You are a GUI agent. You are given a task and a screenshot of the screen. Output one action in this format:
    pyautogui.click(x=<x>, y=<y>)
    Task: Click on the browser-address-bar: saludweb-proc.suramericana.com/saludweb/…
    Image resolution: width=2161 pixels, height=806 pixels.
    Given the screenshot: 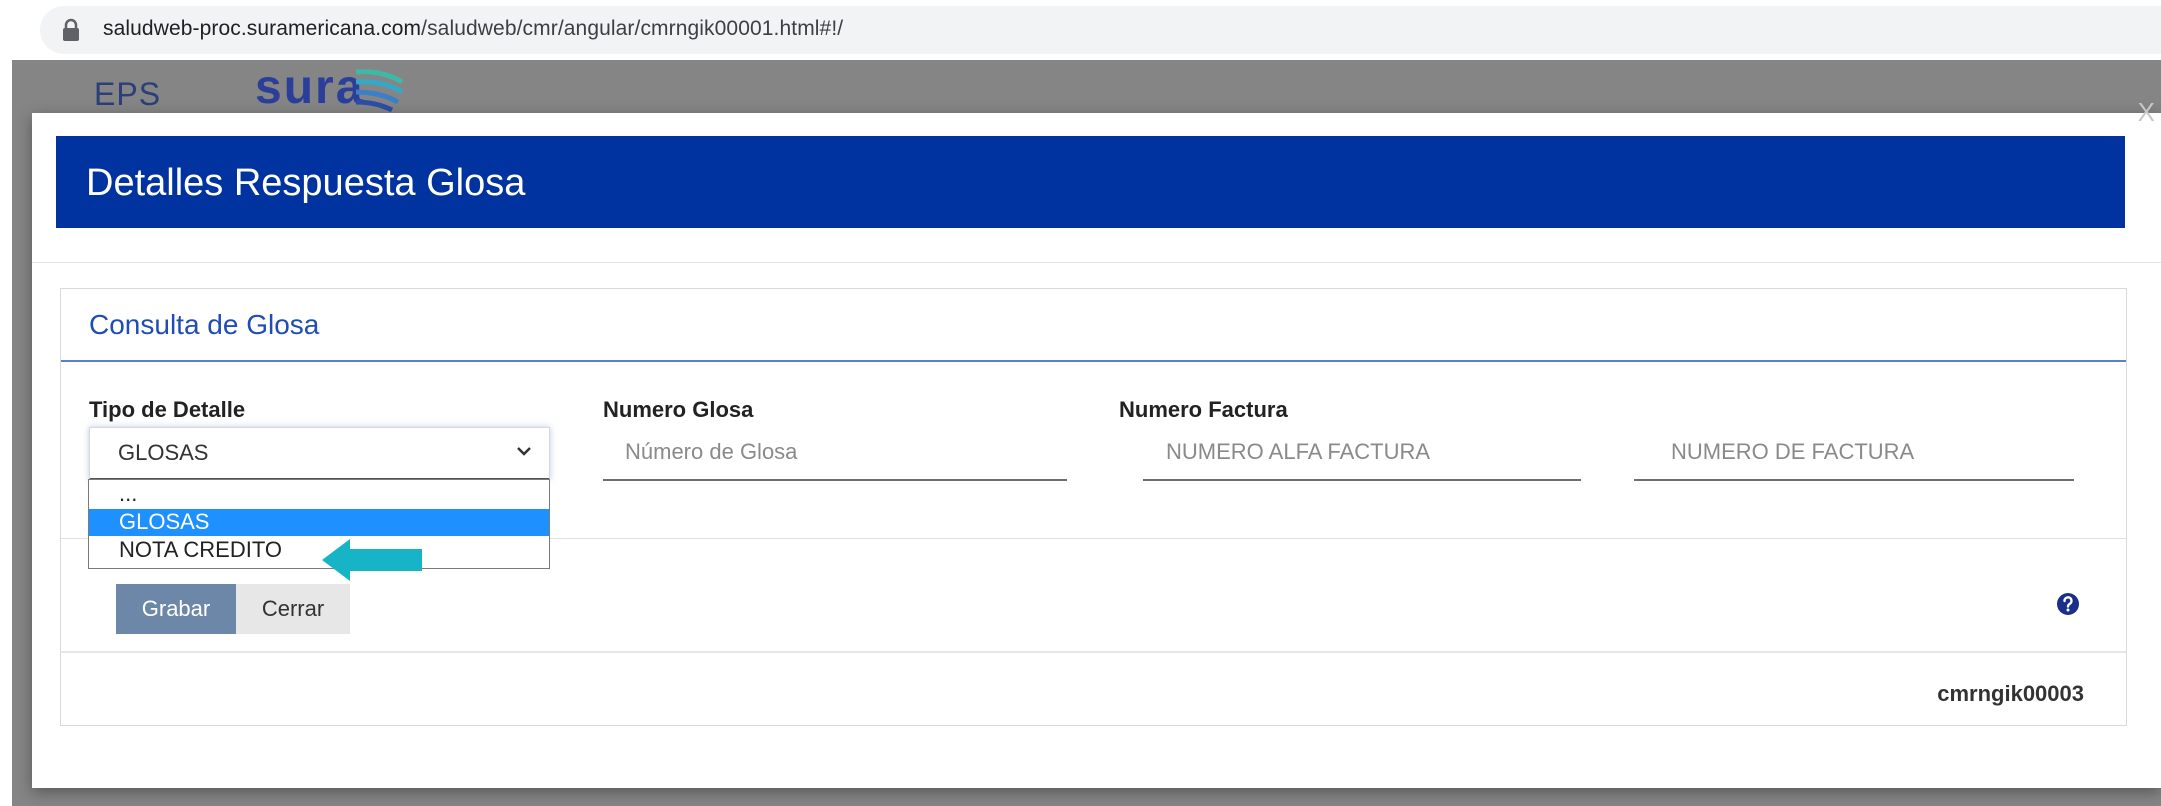 What is the action you would take?
    pyautogui.click(x=1080, y=30)
    